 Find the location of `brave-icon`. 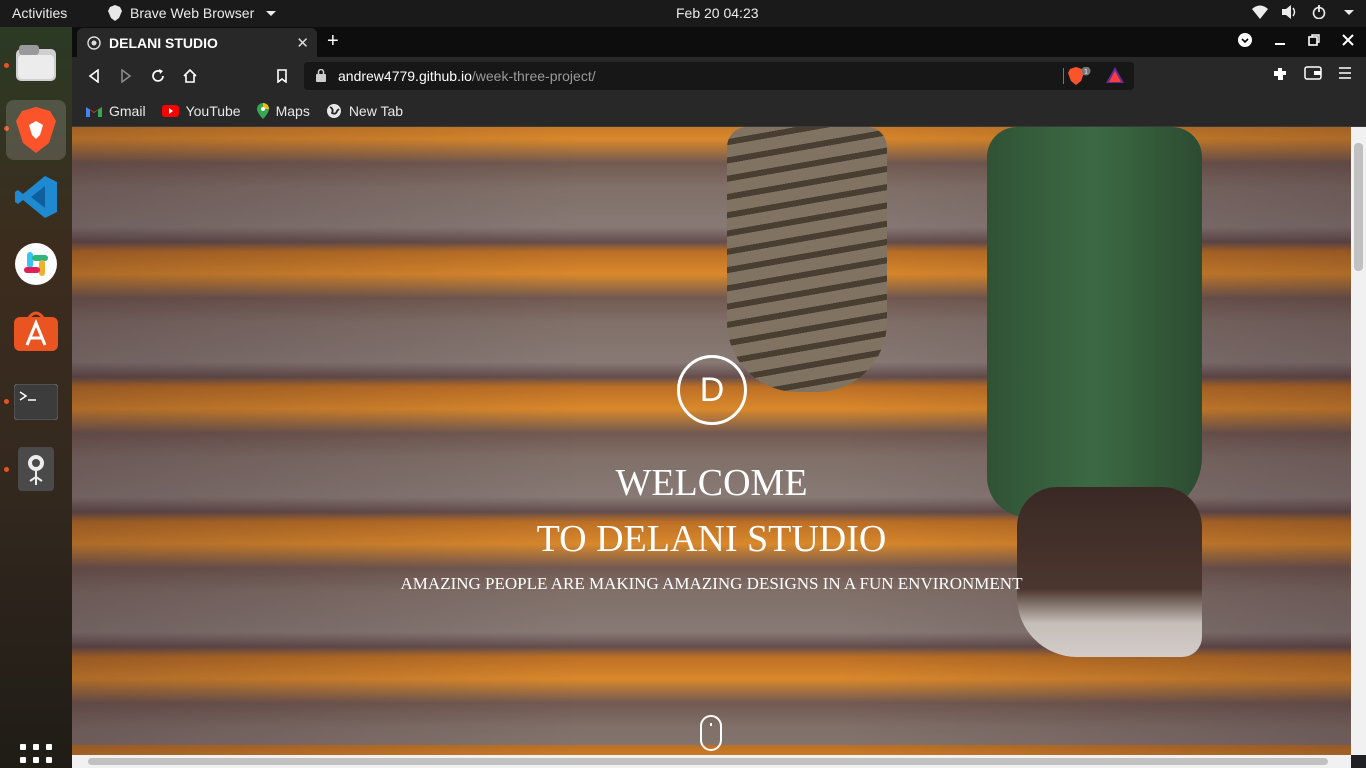

brave-icon is located at coordinates (36, 130).